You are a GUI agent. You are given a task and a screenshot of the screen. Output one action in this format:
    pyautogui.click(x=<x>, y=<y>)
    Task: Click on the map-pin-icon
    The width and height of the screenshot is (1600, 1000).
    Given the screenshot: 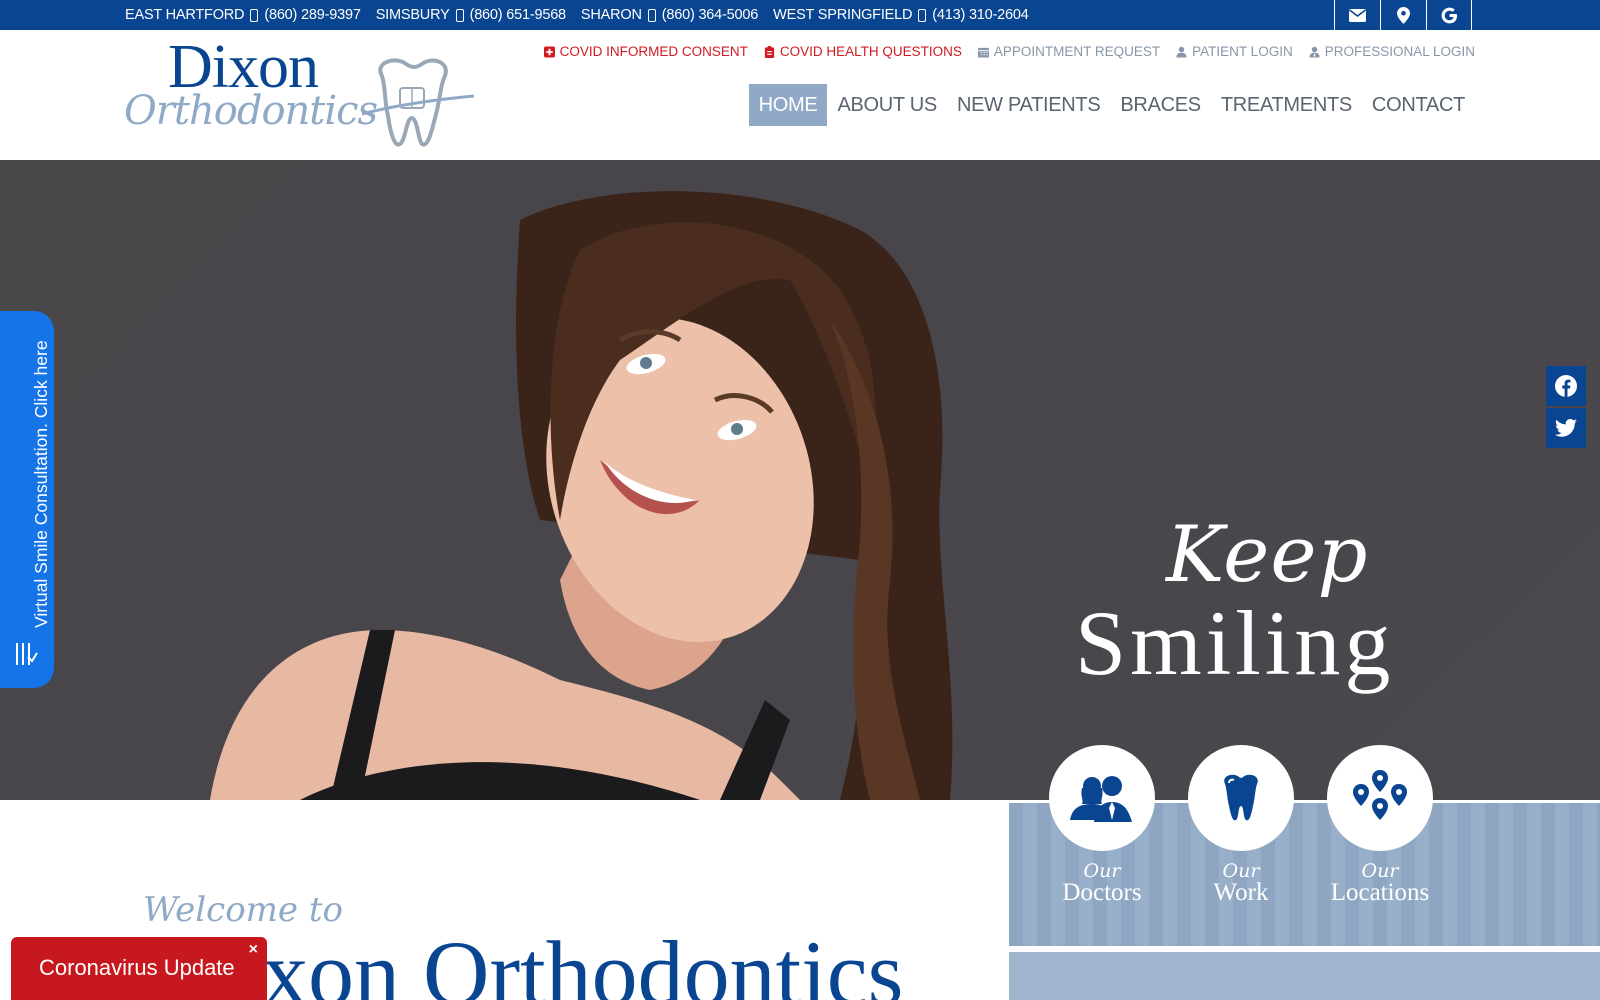 What is the action you would take?
    pyautogui.click(x=1403, y=15)
    